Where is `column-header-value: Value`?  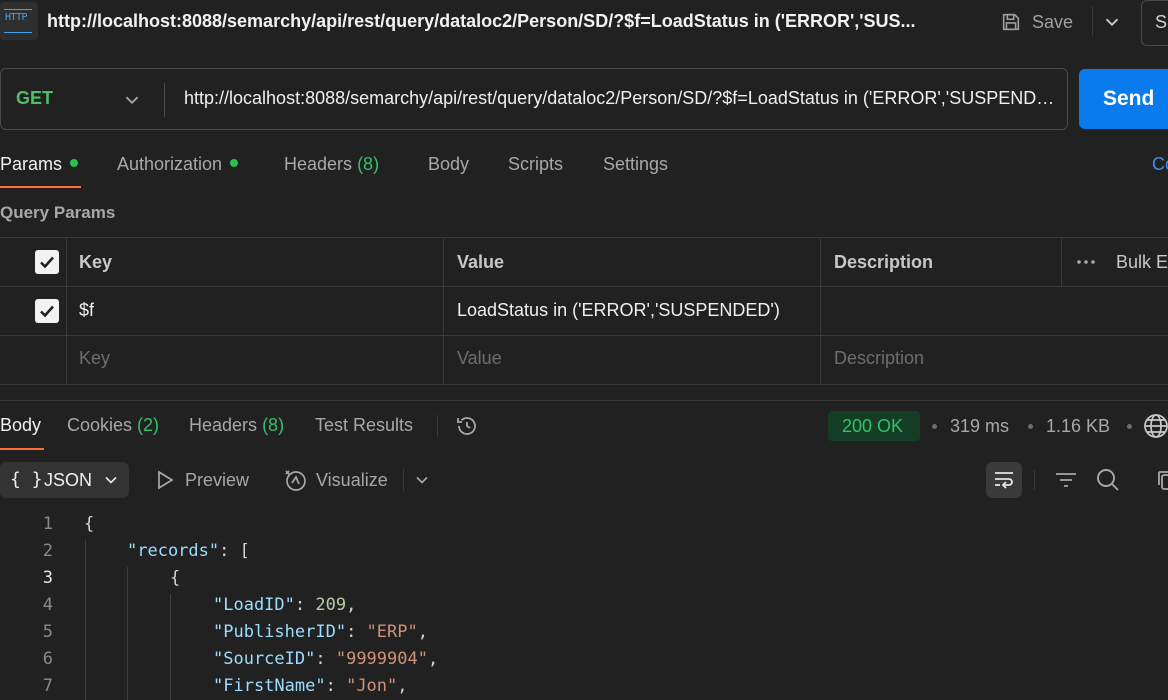
column-header-value: Value is located at coordinates (481, 262).